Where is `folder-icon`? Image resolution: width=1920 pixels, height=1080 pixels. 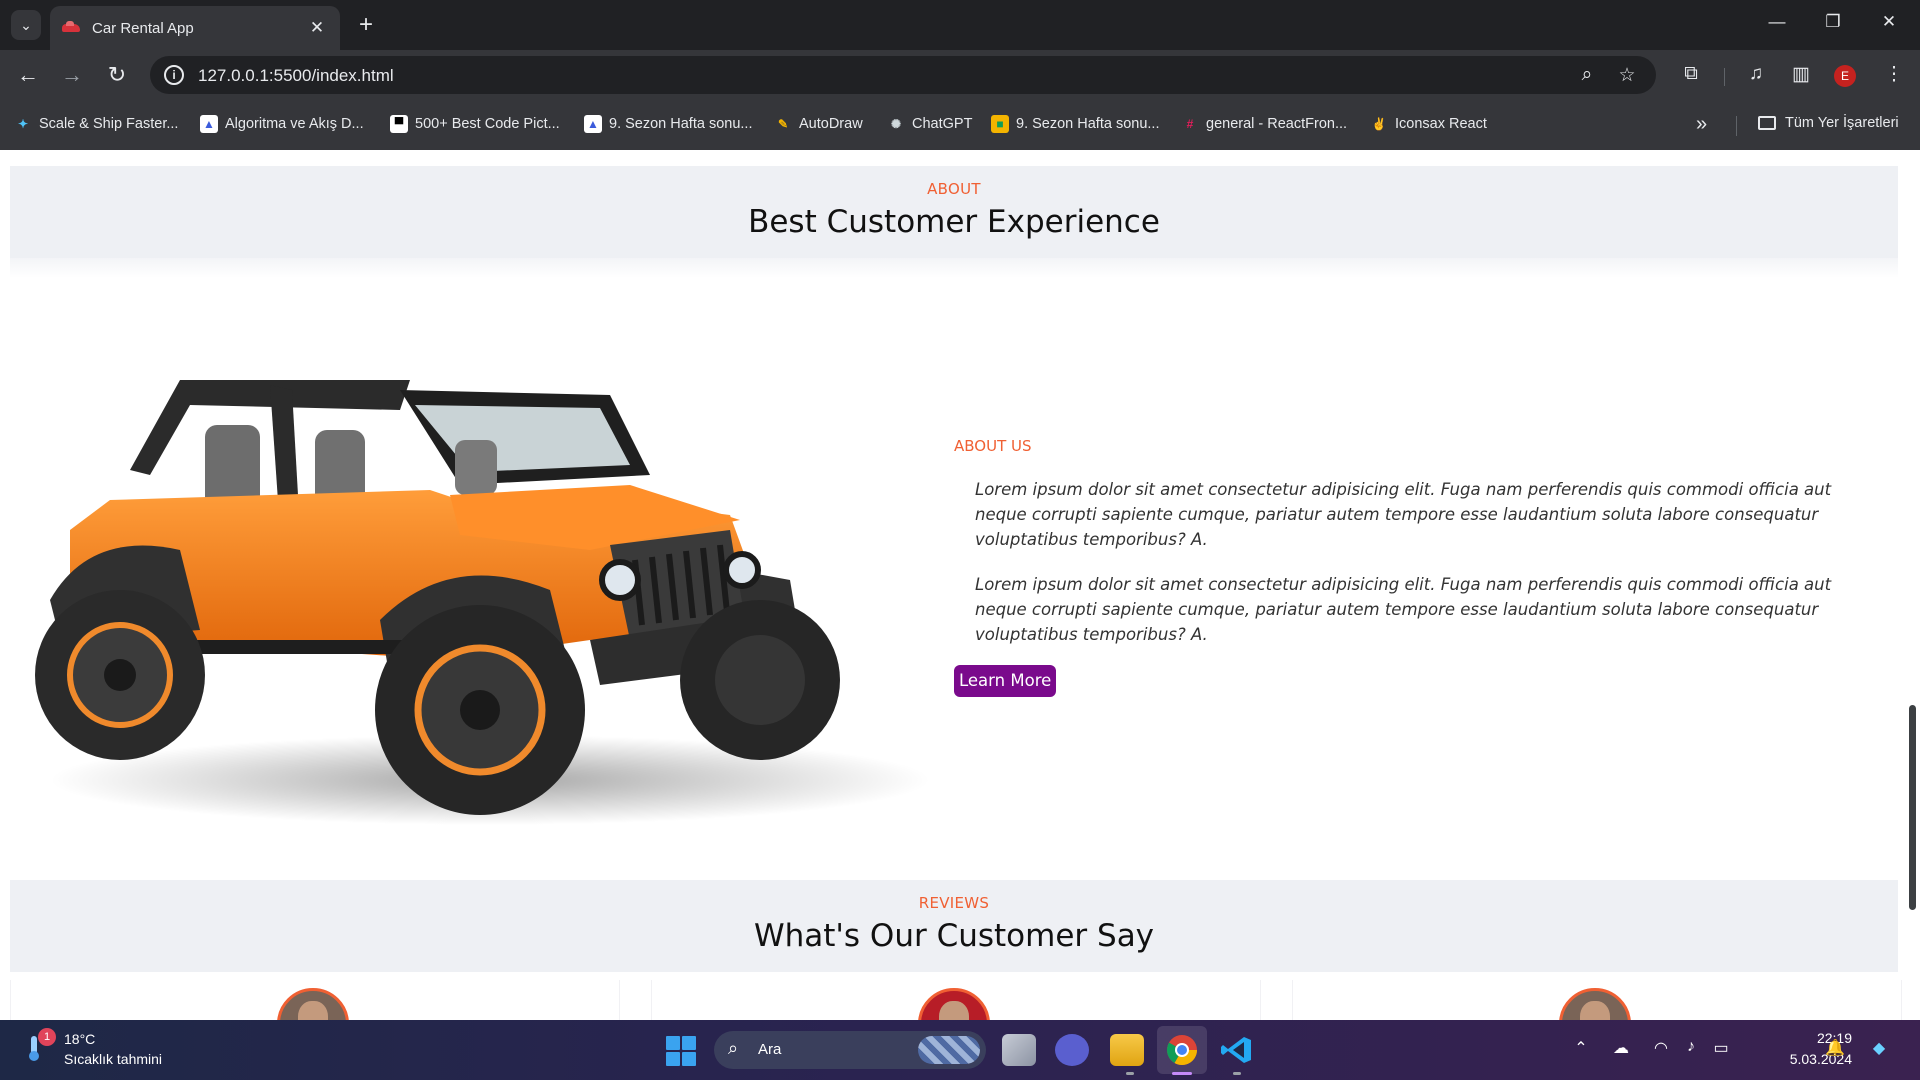
folder-icon is located at coordinates (1767, 123).